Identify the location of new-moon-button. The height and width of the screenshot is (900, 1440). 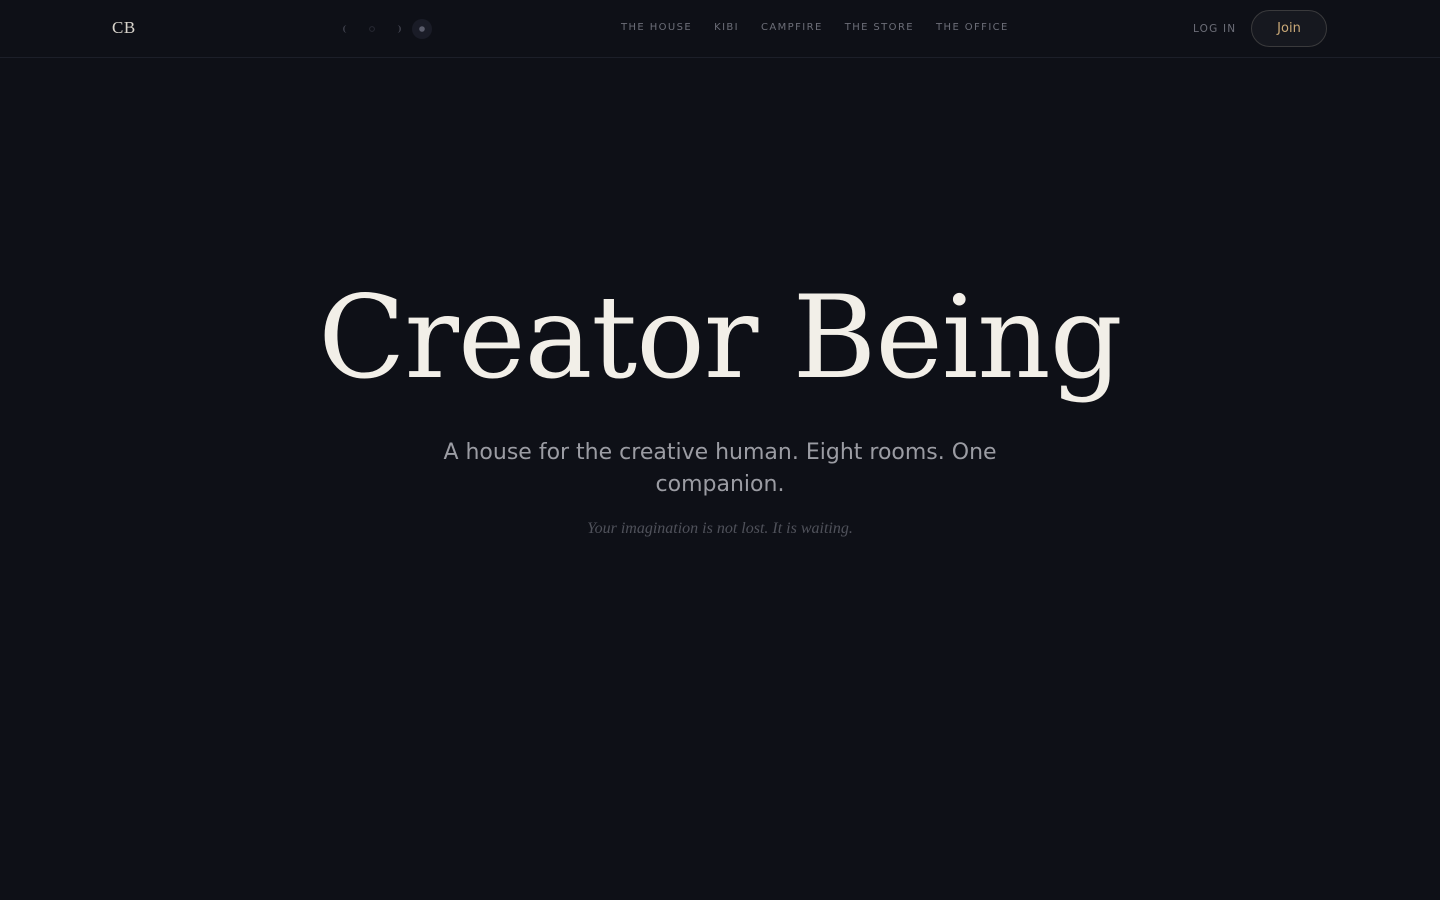
(372, 29).